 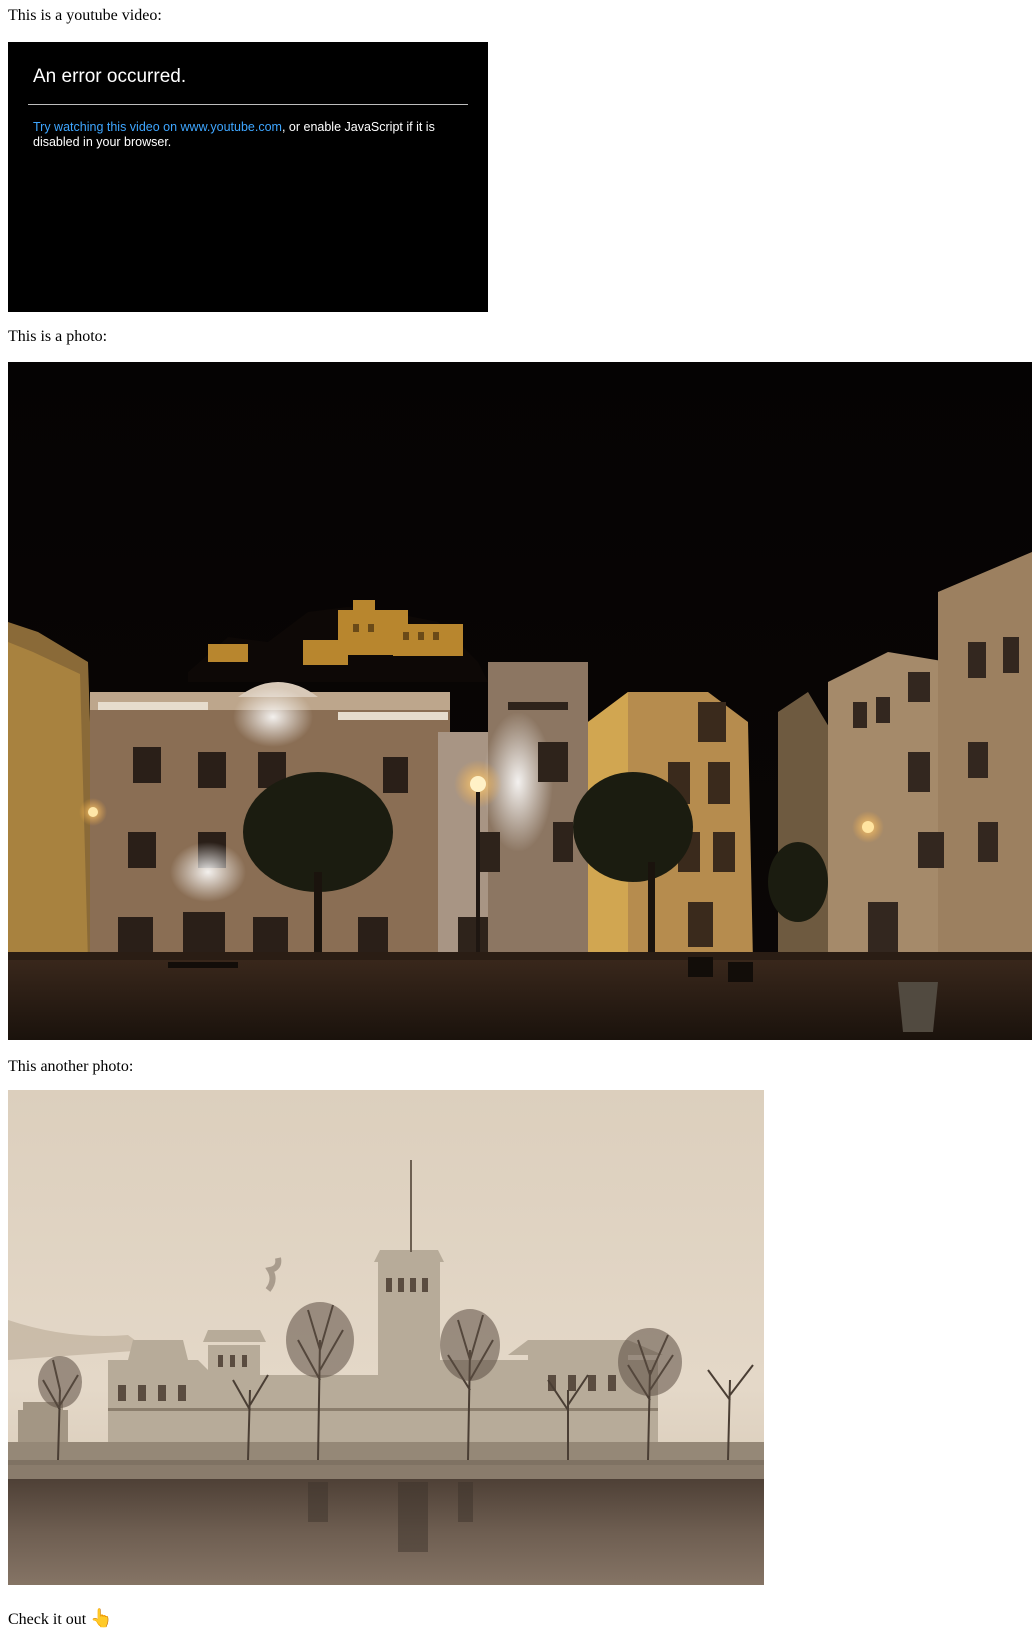 I want to click on pointing-hand-icon: 👆, so click(x=101, y=1618).